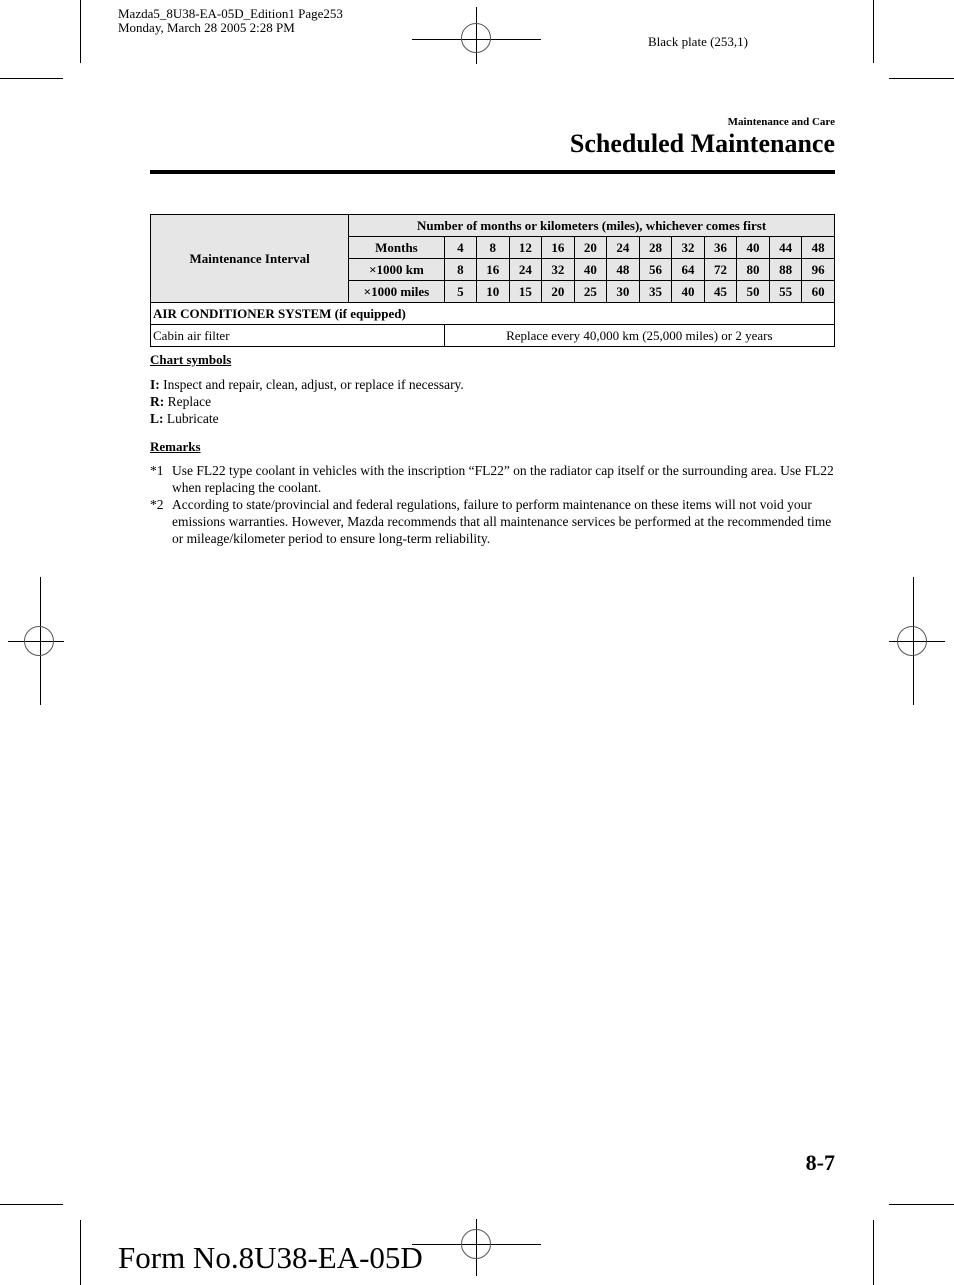 This screenshot has width=954, height=1285. Describe the element at coordinates (720, 291) in the screenshot. I see `interval-value: 45` at that location.